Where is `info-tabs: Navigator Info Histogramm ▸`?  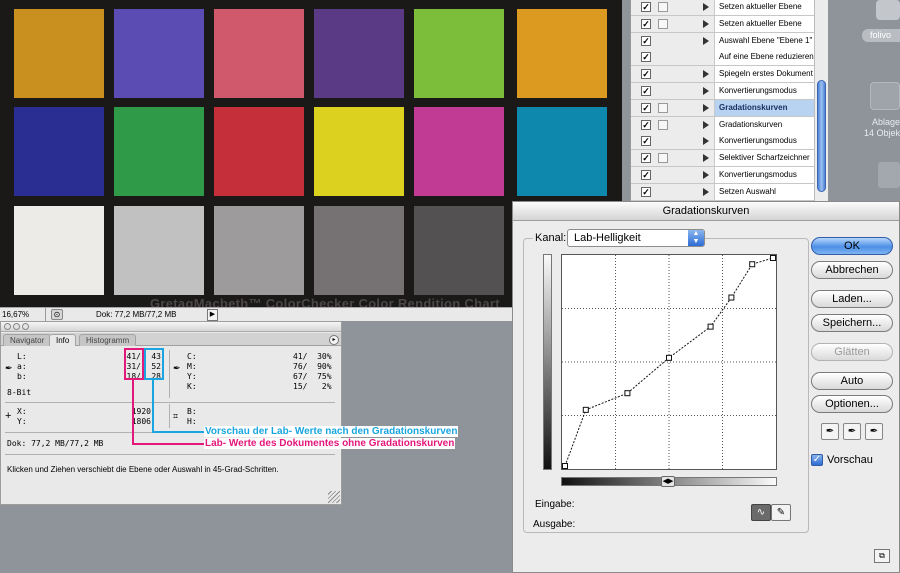 info-tabs: Navigator Info Histogramm ▸ is located at coordinates (171, 339).